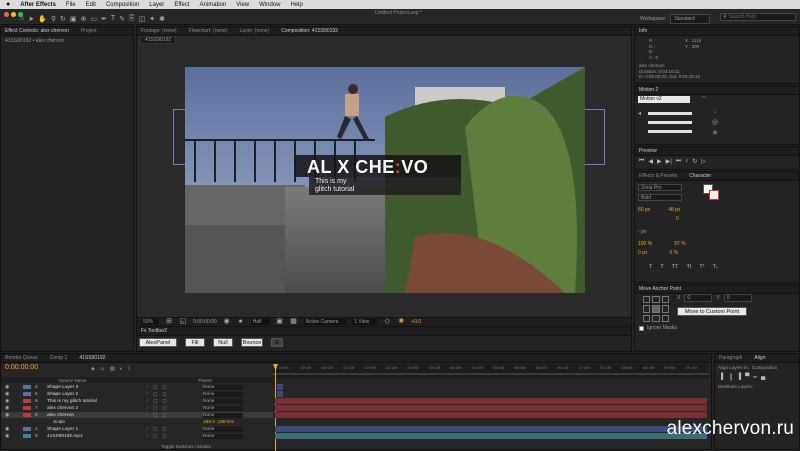 The width and height of the screenshot is (800, 451). I want to click on tsume-value: 0 %, so click(673, 253).